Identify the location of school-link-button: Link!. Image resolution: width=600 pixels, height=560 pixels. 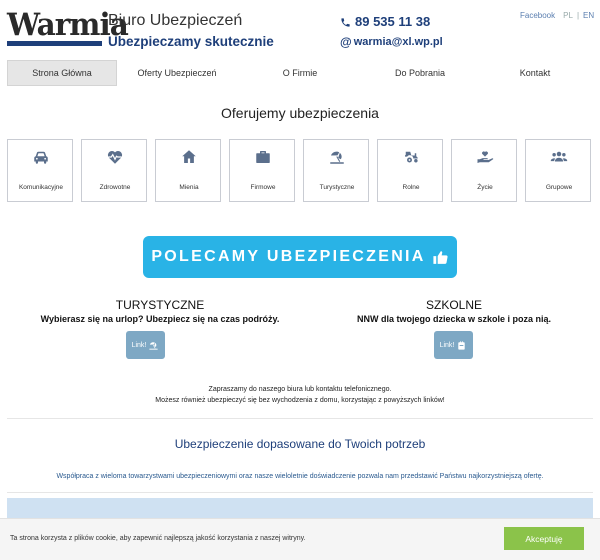
(453, 345).